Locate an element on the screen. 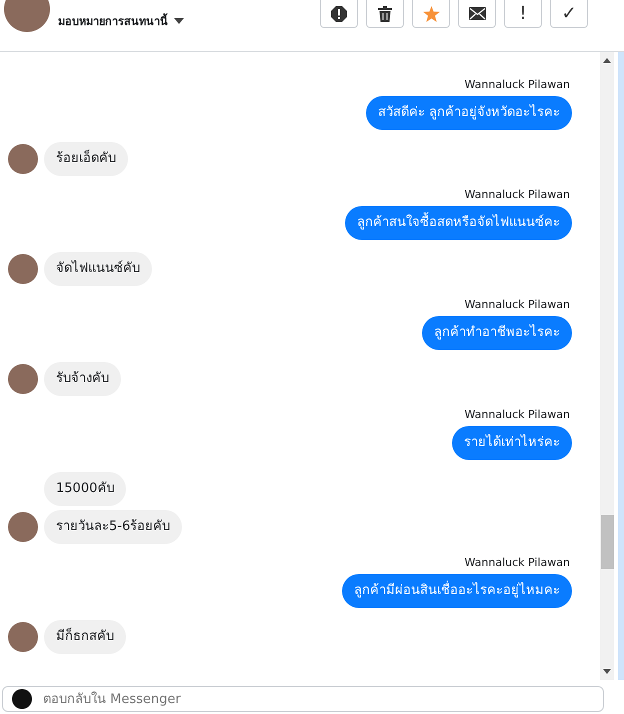  message-bubble: ลูกค้ามีผ่อนสินเชื่ออะไรคะอยู่ไหมคะ is located at coordinates (457, 591).